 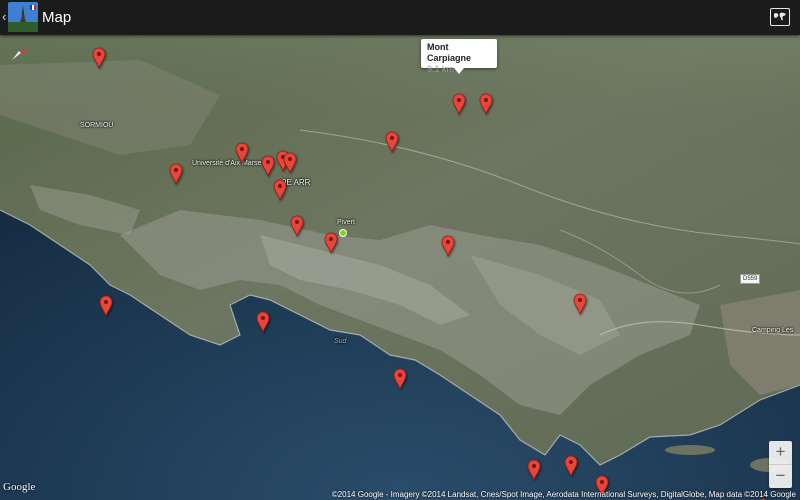 What do you see at coordinates (231, 163) in the screenshot?
I see `place-label-universite: Université d'Aix Marseille` at bounding box center [231, 163].